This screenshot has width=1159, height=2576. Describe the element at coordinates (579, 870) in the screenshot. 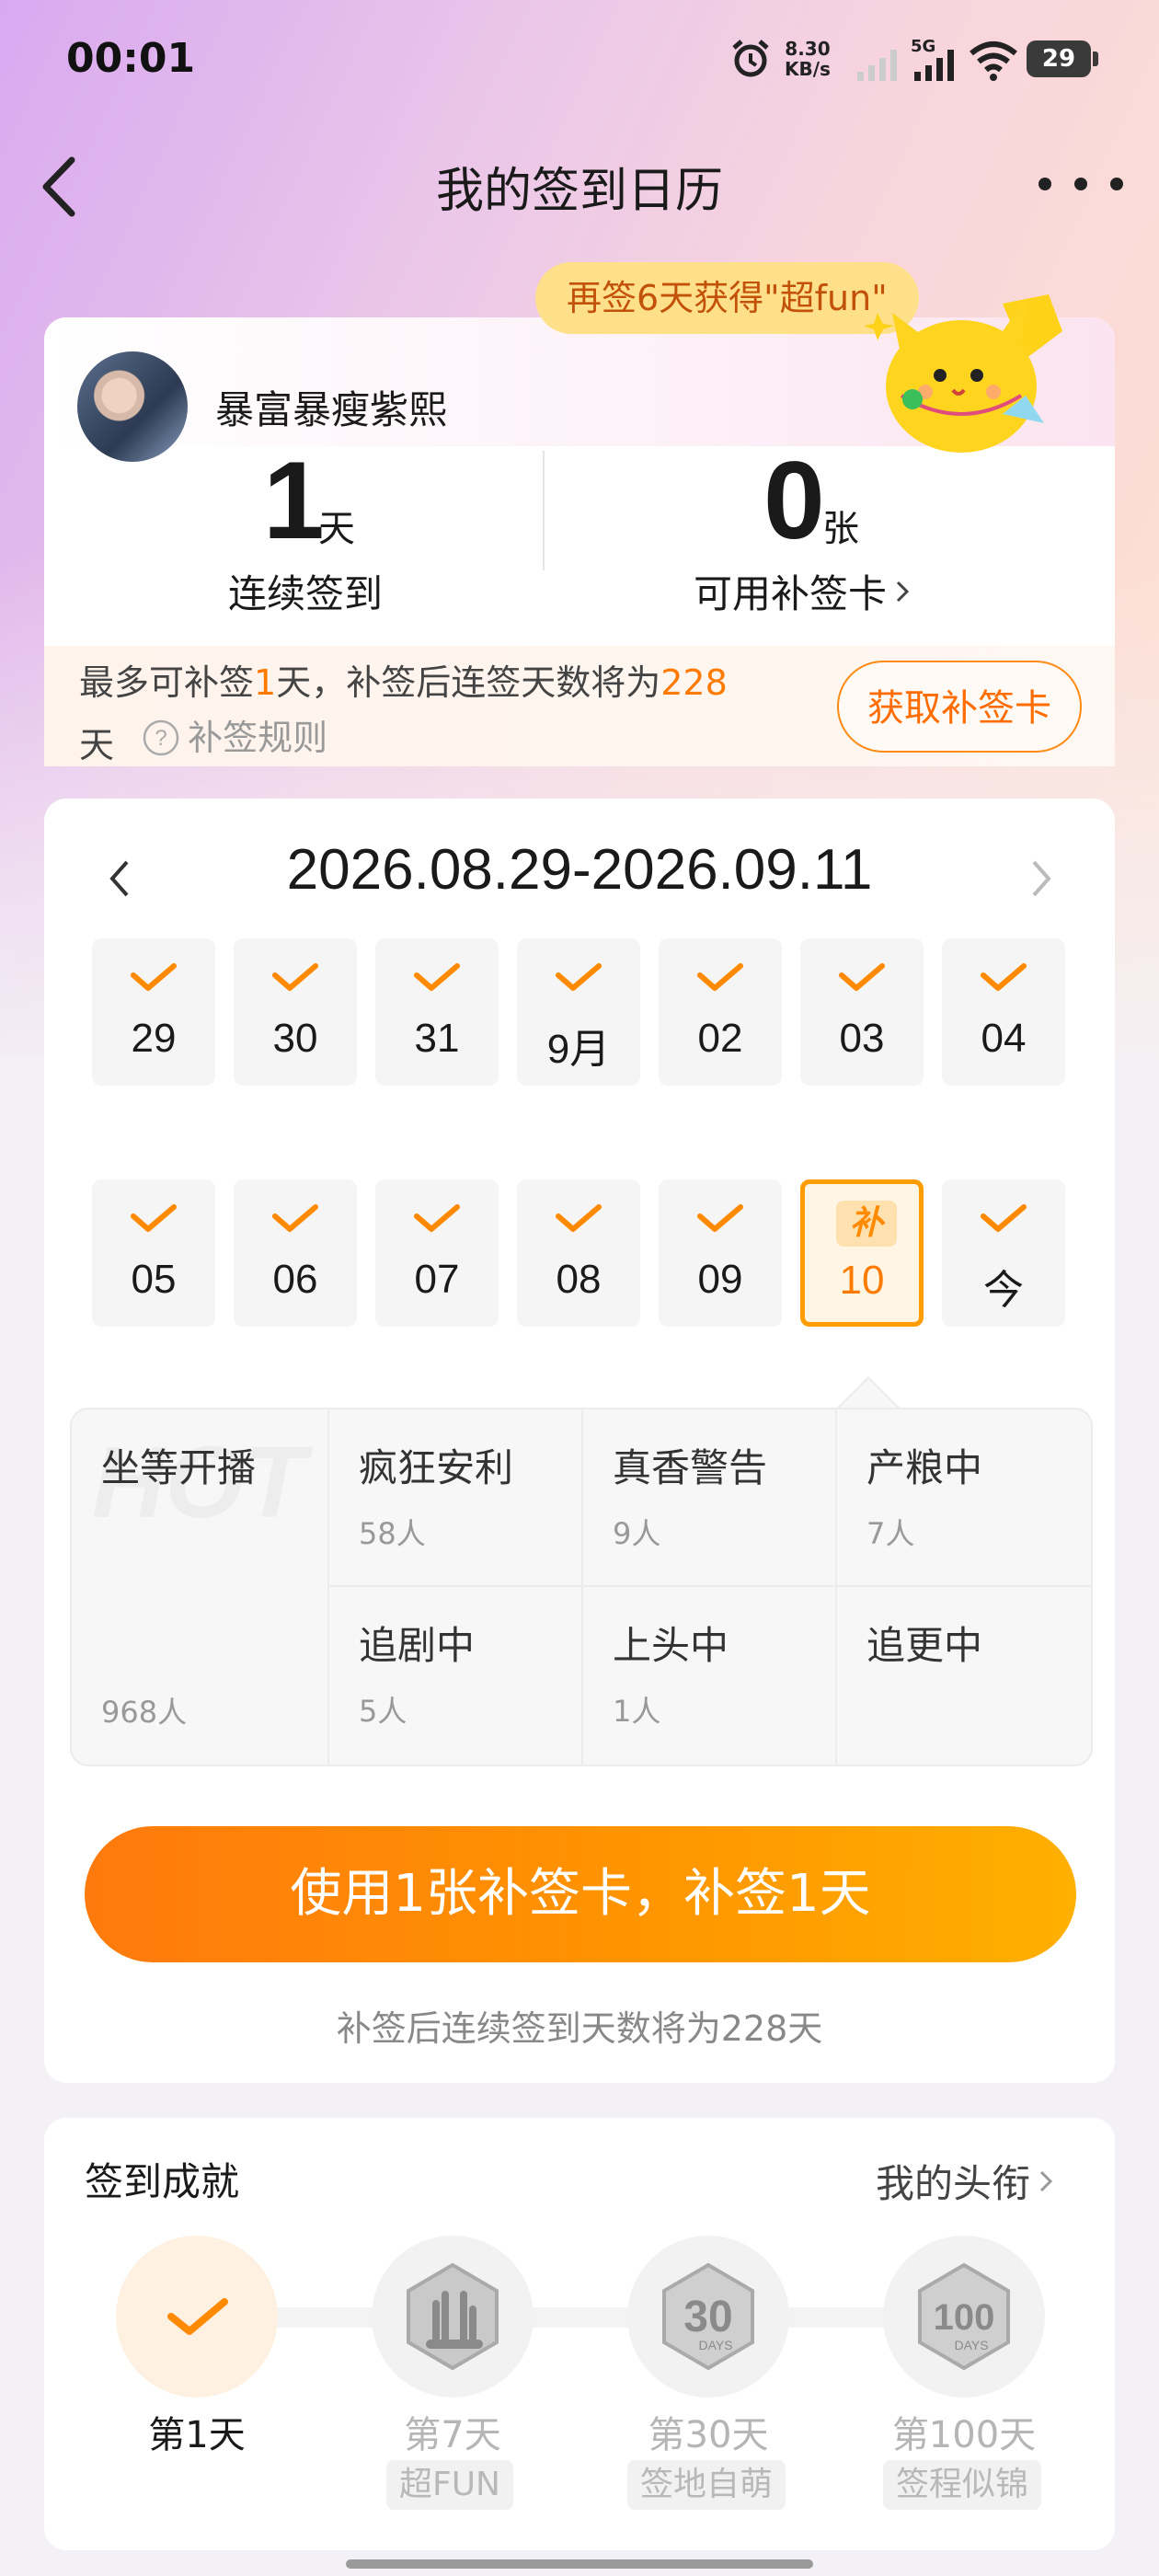

I see `date-range: 2026.08.29-2026.09.11` at that location.